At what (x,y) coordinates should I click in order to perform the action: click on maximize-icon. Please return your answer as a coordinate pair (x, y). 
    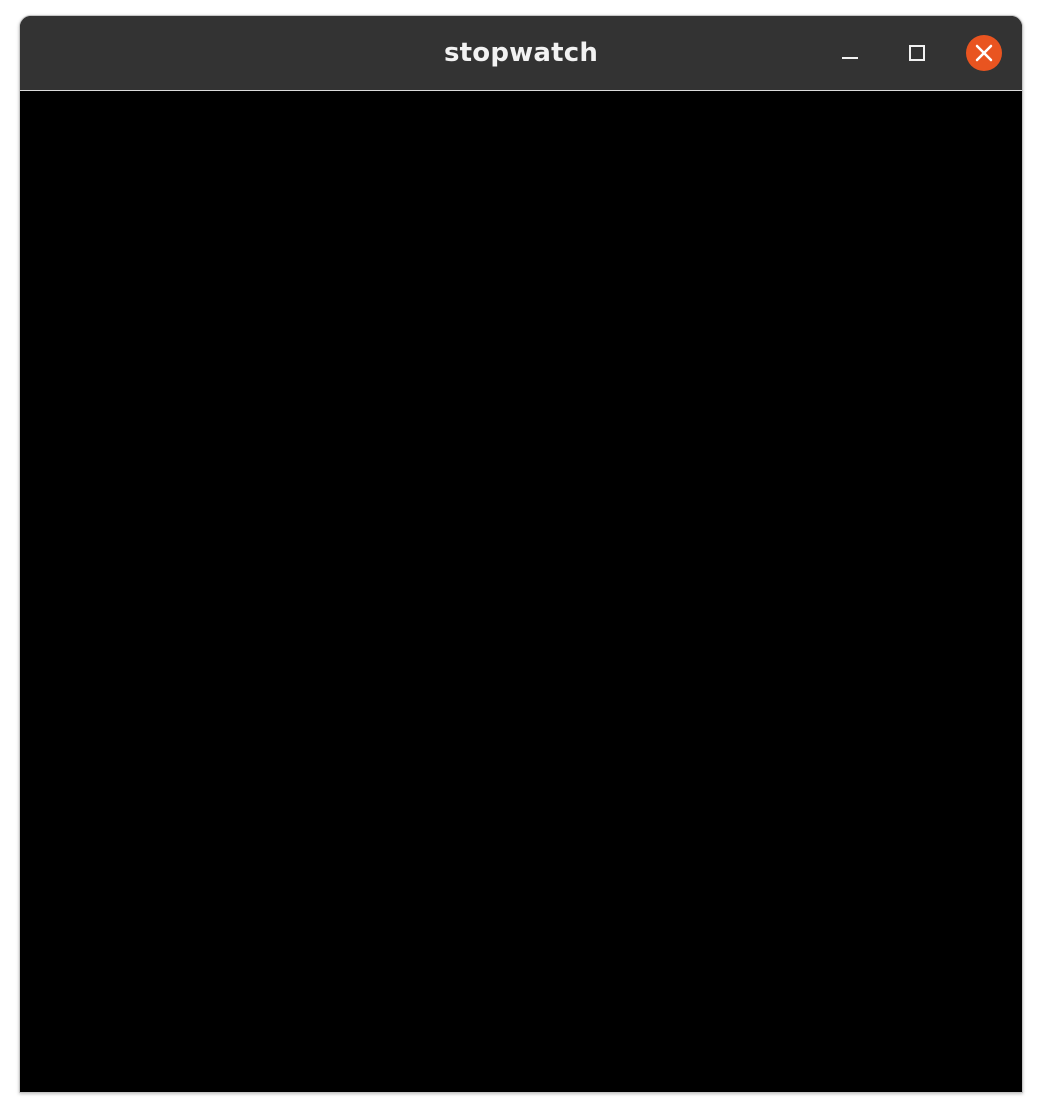
    Looking at the image, I should click on (917, 53).